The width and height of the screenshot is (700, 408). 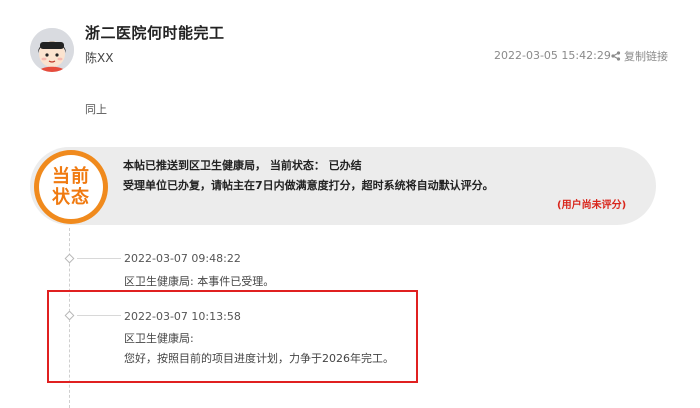 I want to click on copy-link-button: 复制链接, so click(x=639, y=56).